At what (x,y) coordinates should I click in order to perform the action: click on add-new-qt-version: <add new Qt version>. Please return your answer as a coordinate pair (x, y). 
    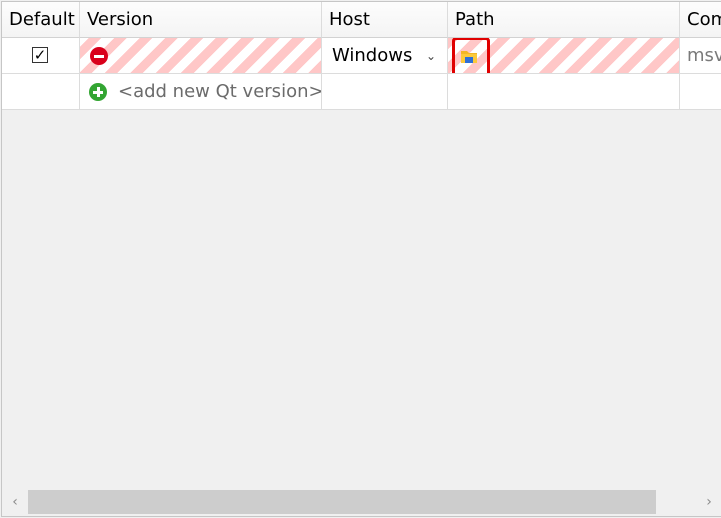
    Looking at the image, I should click on (201, 92).